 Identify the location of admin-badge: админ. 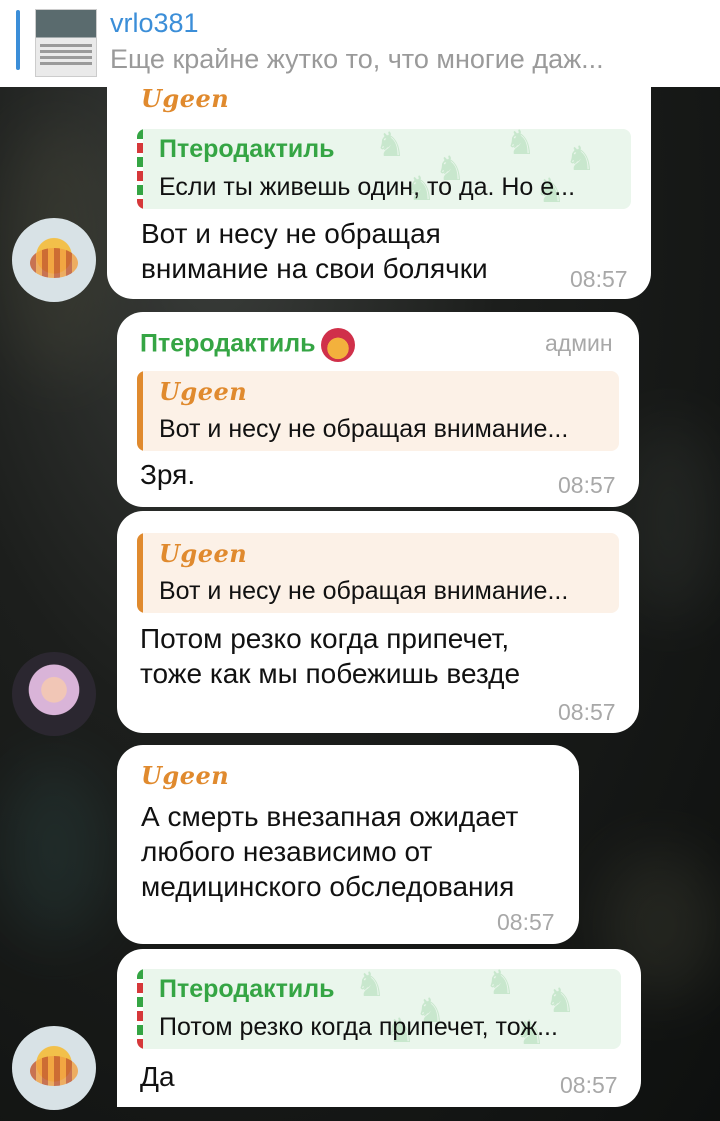
(579, 343).